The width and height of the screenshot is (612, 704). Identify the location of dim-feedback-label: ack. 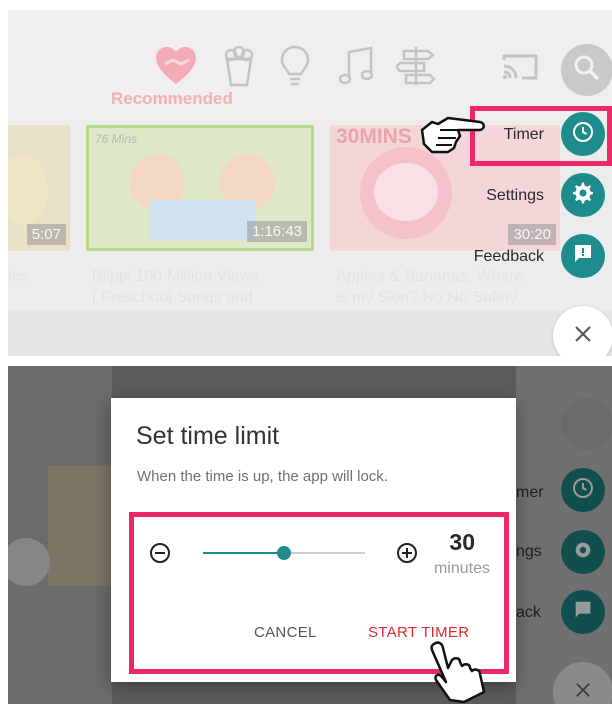
(528, 612).